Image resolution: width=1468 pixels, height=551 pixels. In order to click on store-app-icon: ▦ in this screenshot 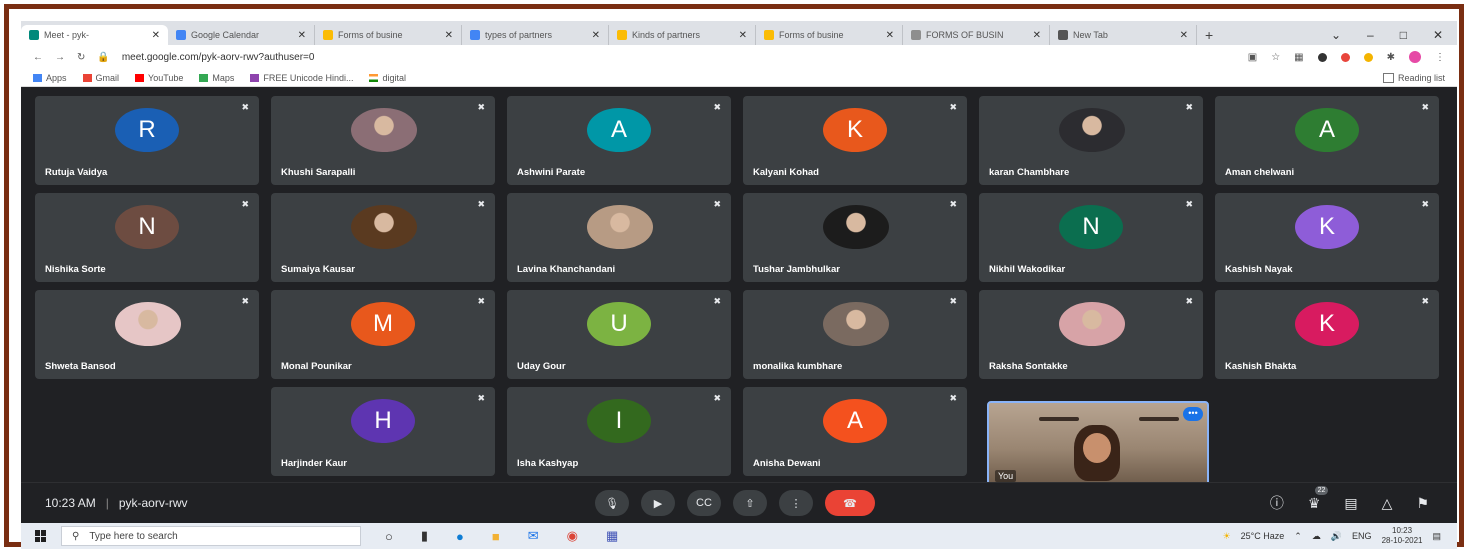, I will do `click(612, 536)`.